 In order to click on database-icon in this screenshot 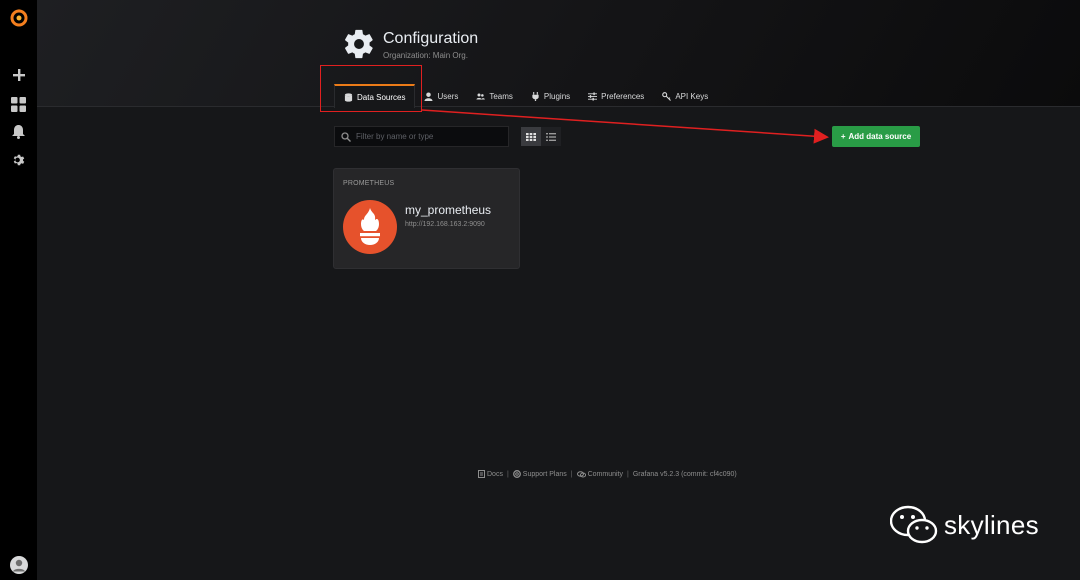, I will do `click(348, 97)`.